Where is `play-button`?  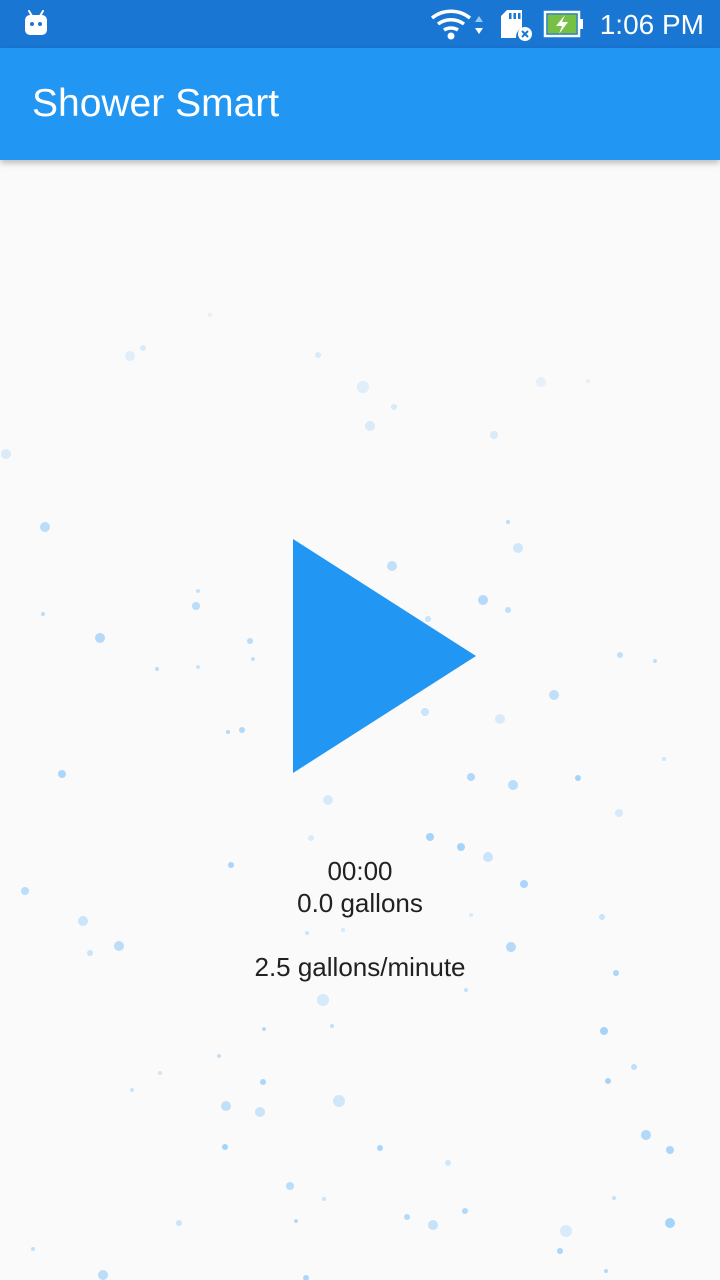 play-button is located at coordinates (385, 656).